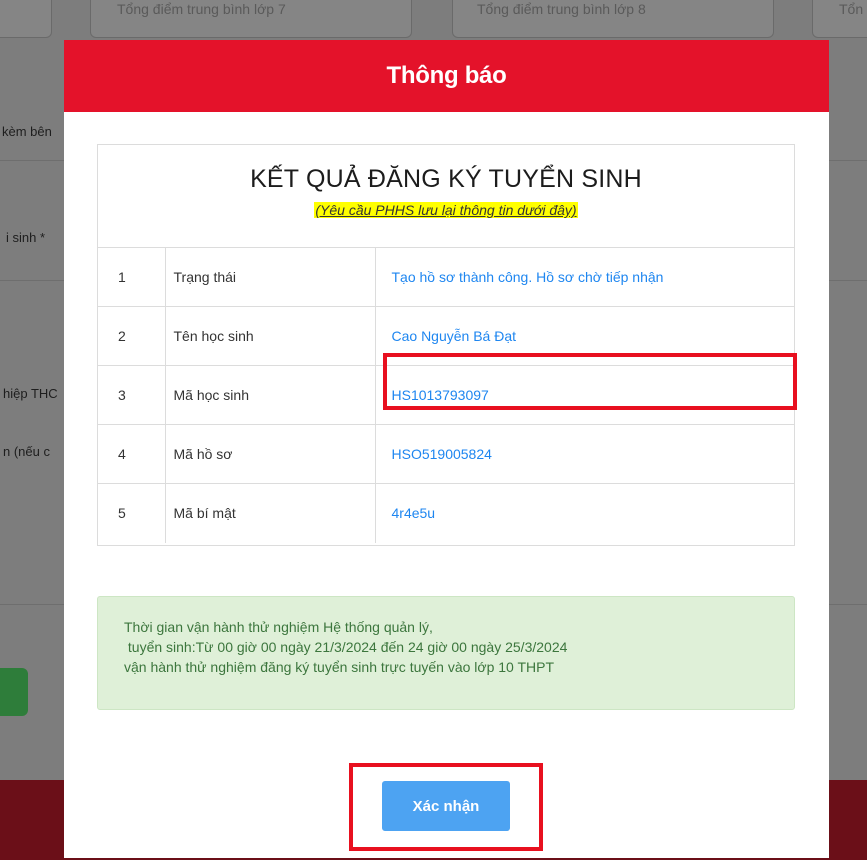 This screenshot has height=860, width=867. I want to click on bg-score-label: Tổn, so click(851, 9).